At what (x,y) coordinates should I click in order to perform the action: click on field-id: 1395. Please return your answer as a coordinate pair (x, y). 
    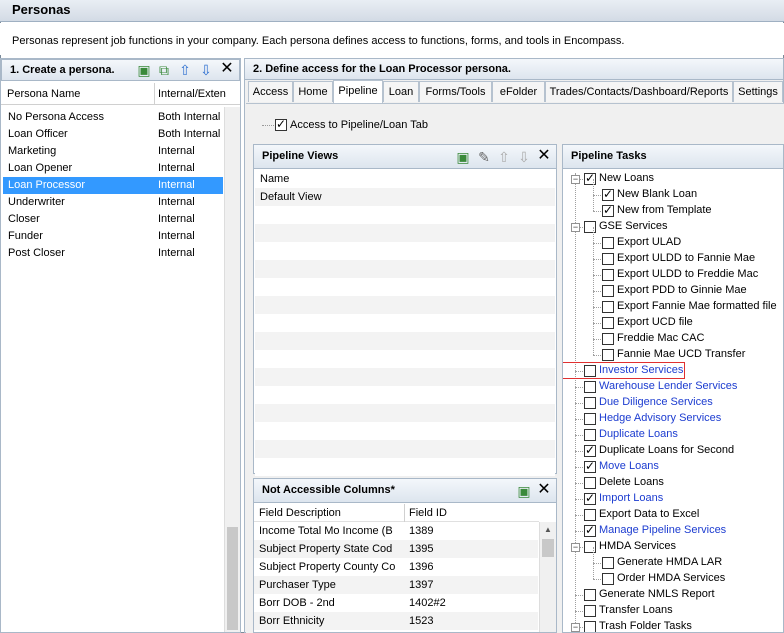
    Looking at the image, I should click on (421, 549).